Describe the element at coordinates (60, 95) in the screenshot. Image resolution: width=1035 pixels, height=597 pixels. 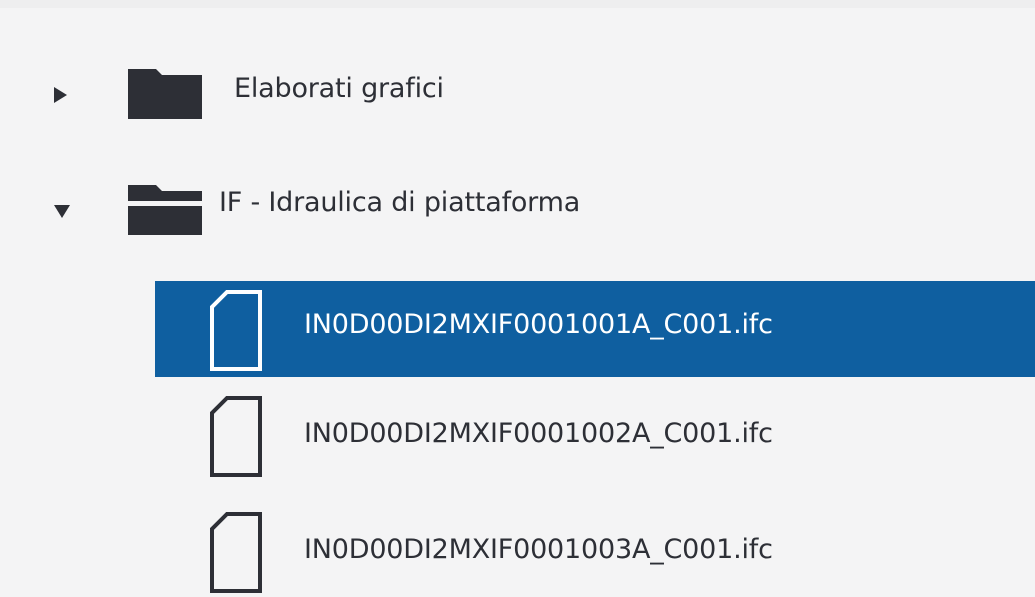
I see `expand-arrow-icon` at that location.